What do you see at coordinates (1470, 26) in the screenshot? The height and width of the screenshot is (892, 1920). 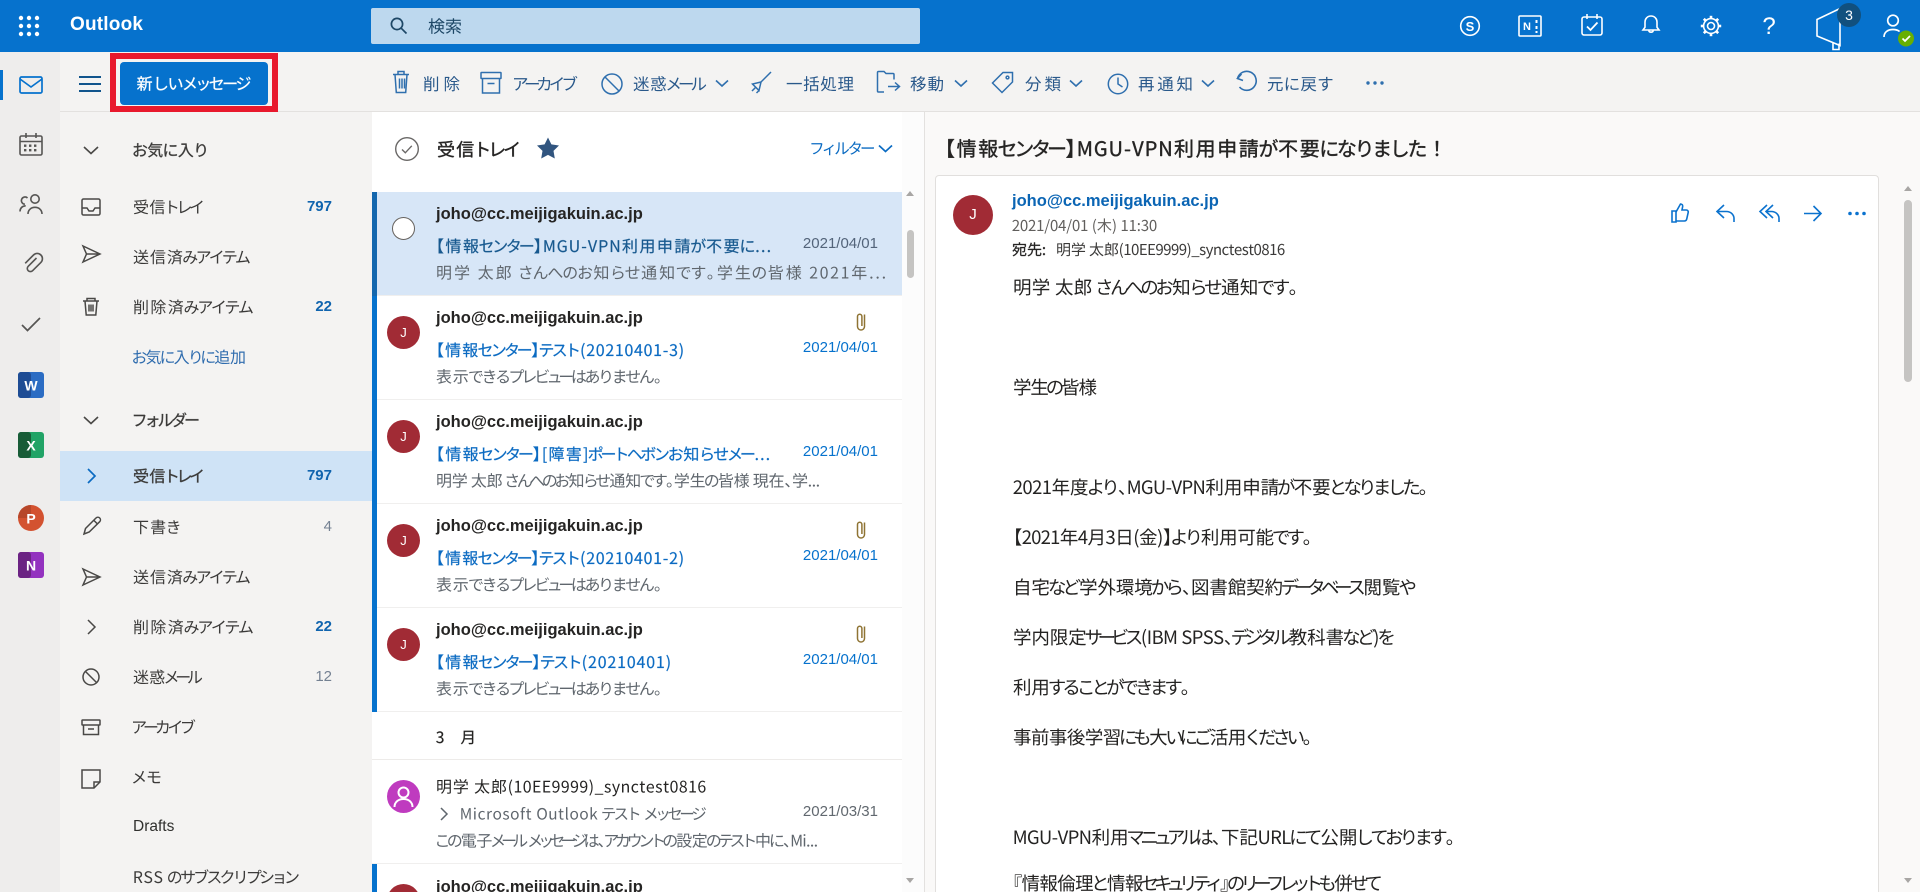 I see `svg-text: S` at bounding box center [1470, 26].